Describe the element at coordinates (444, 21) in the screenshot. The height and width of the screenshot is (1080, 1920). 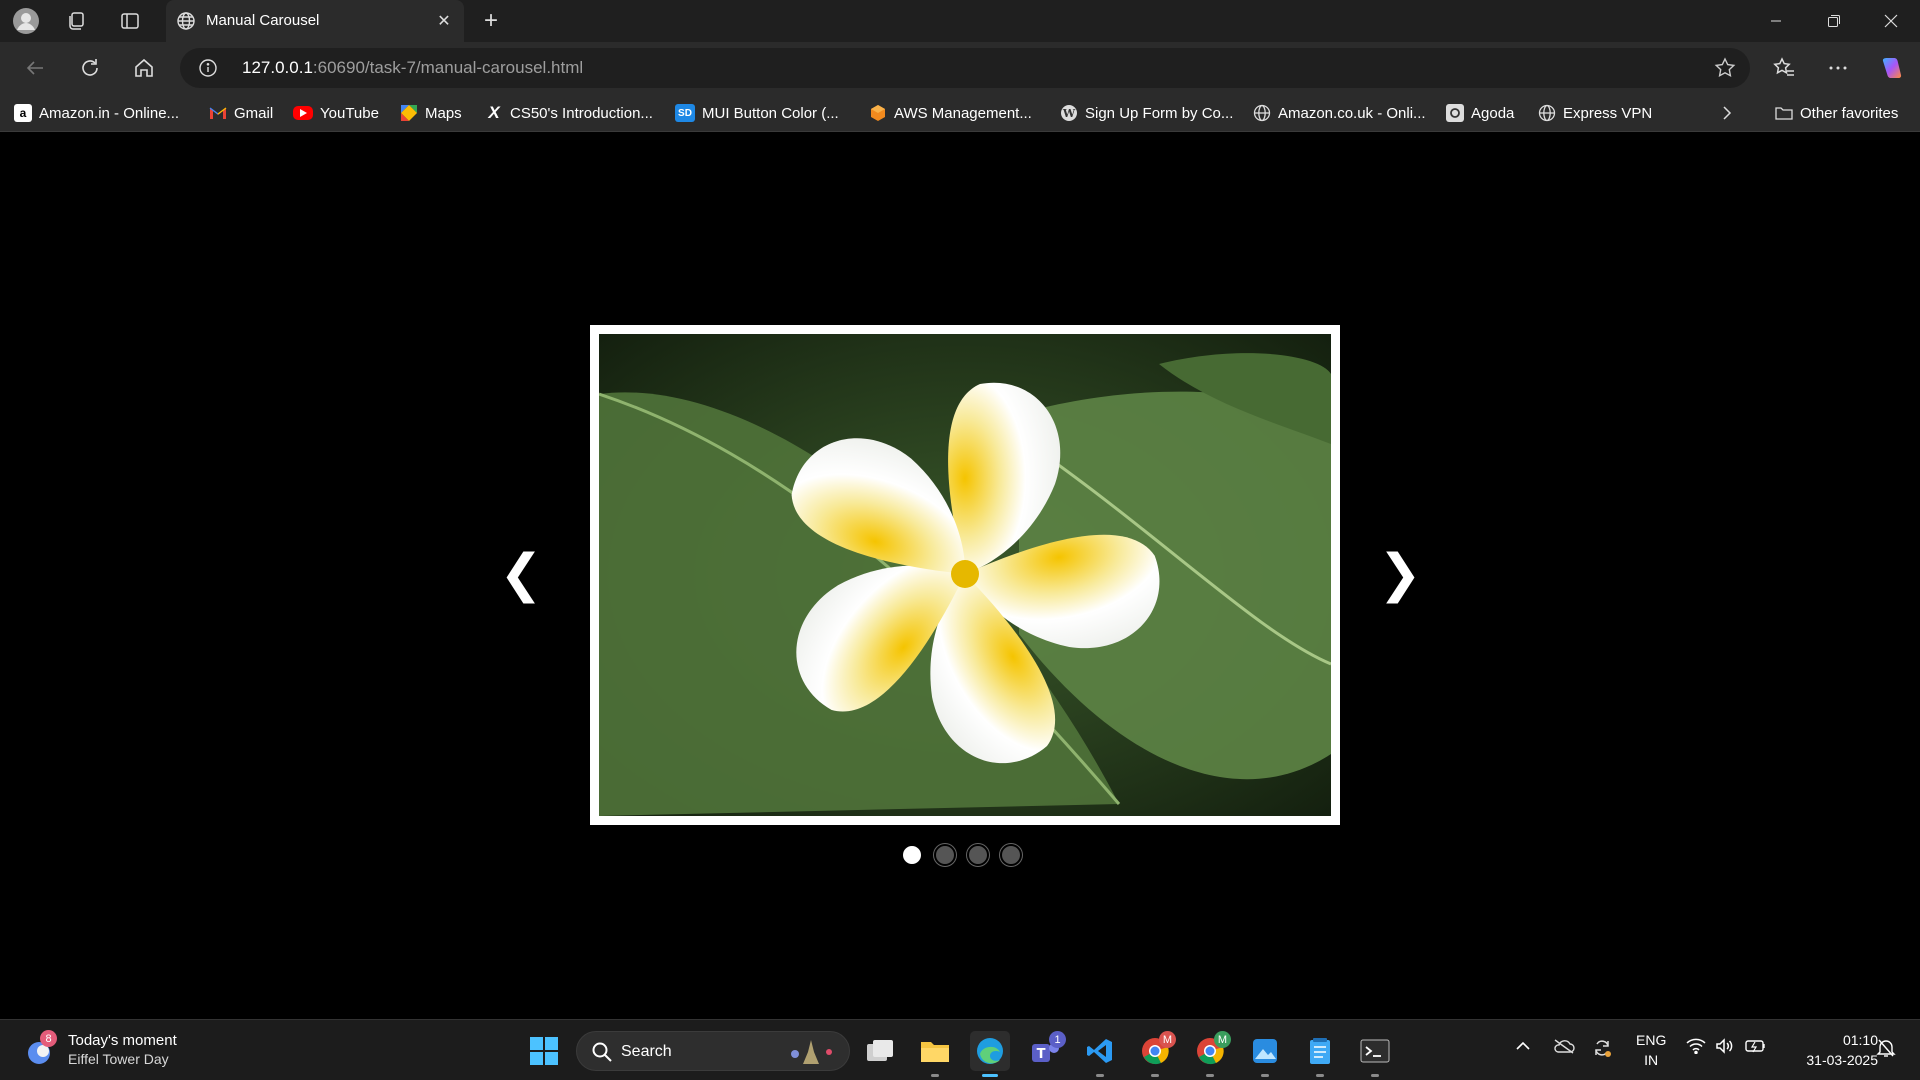
I see `close-tab-icon: ✕` at that location.